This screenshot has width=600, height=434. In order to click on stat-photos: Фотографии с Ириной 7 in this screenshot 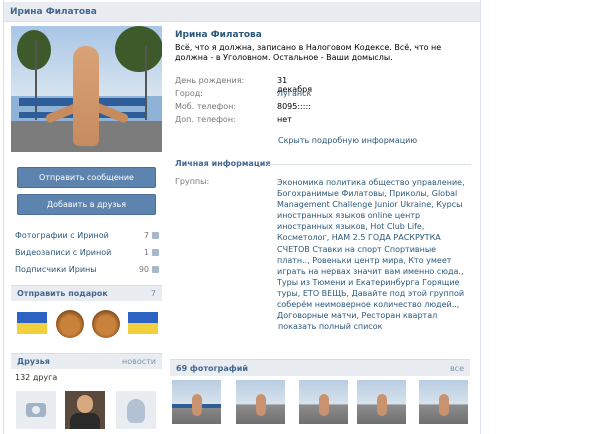, I will do `click(87, 237)`.